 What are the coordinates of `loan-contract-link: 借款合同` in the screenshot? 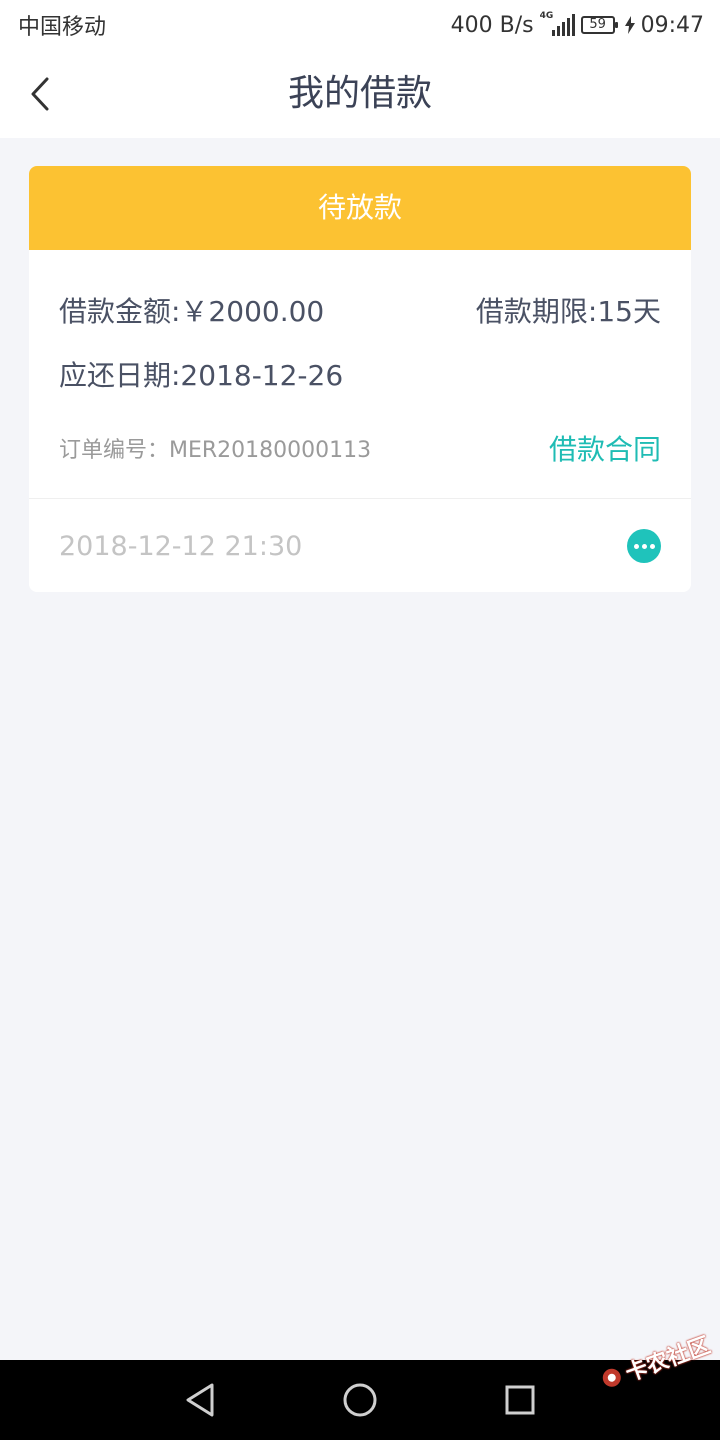 It's located at (605, 448).